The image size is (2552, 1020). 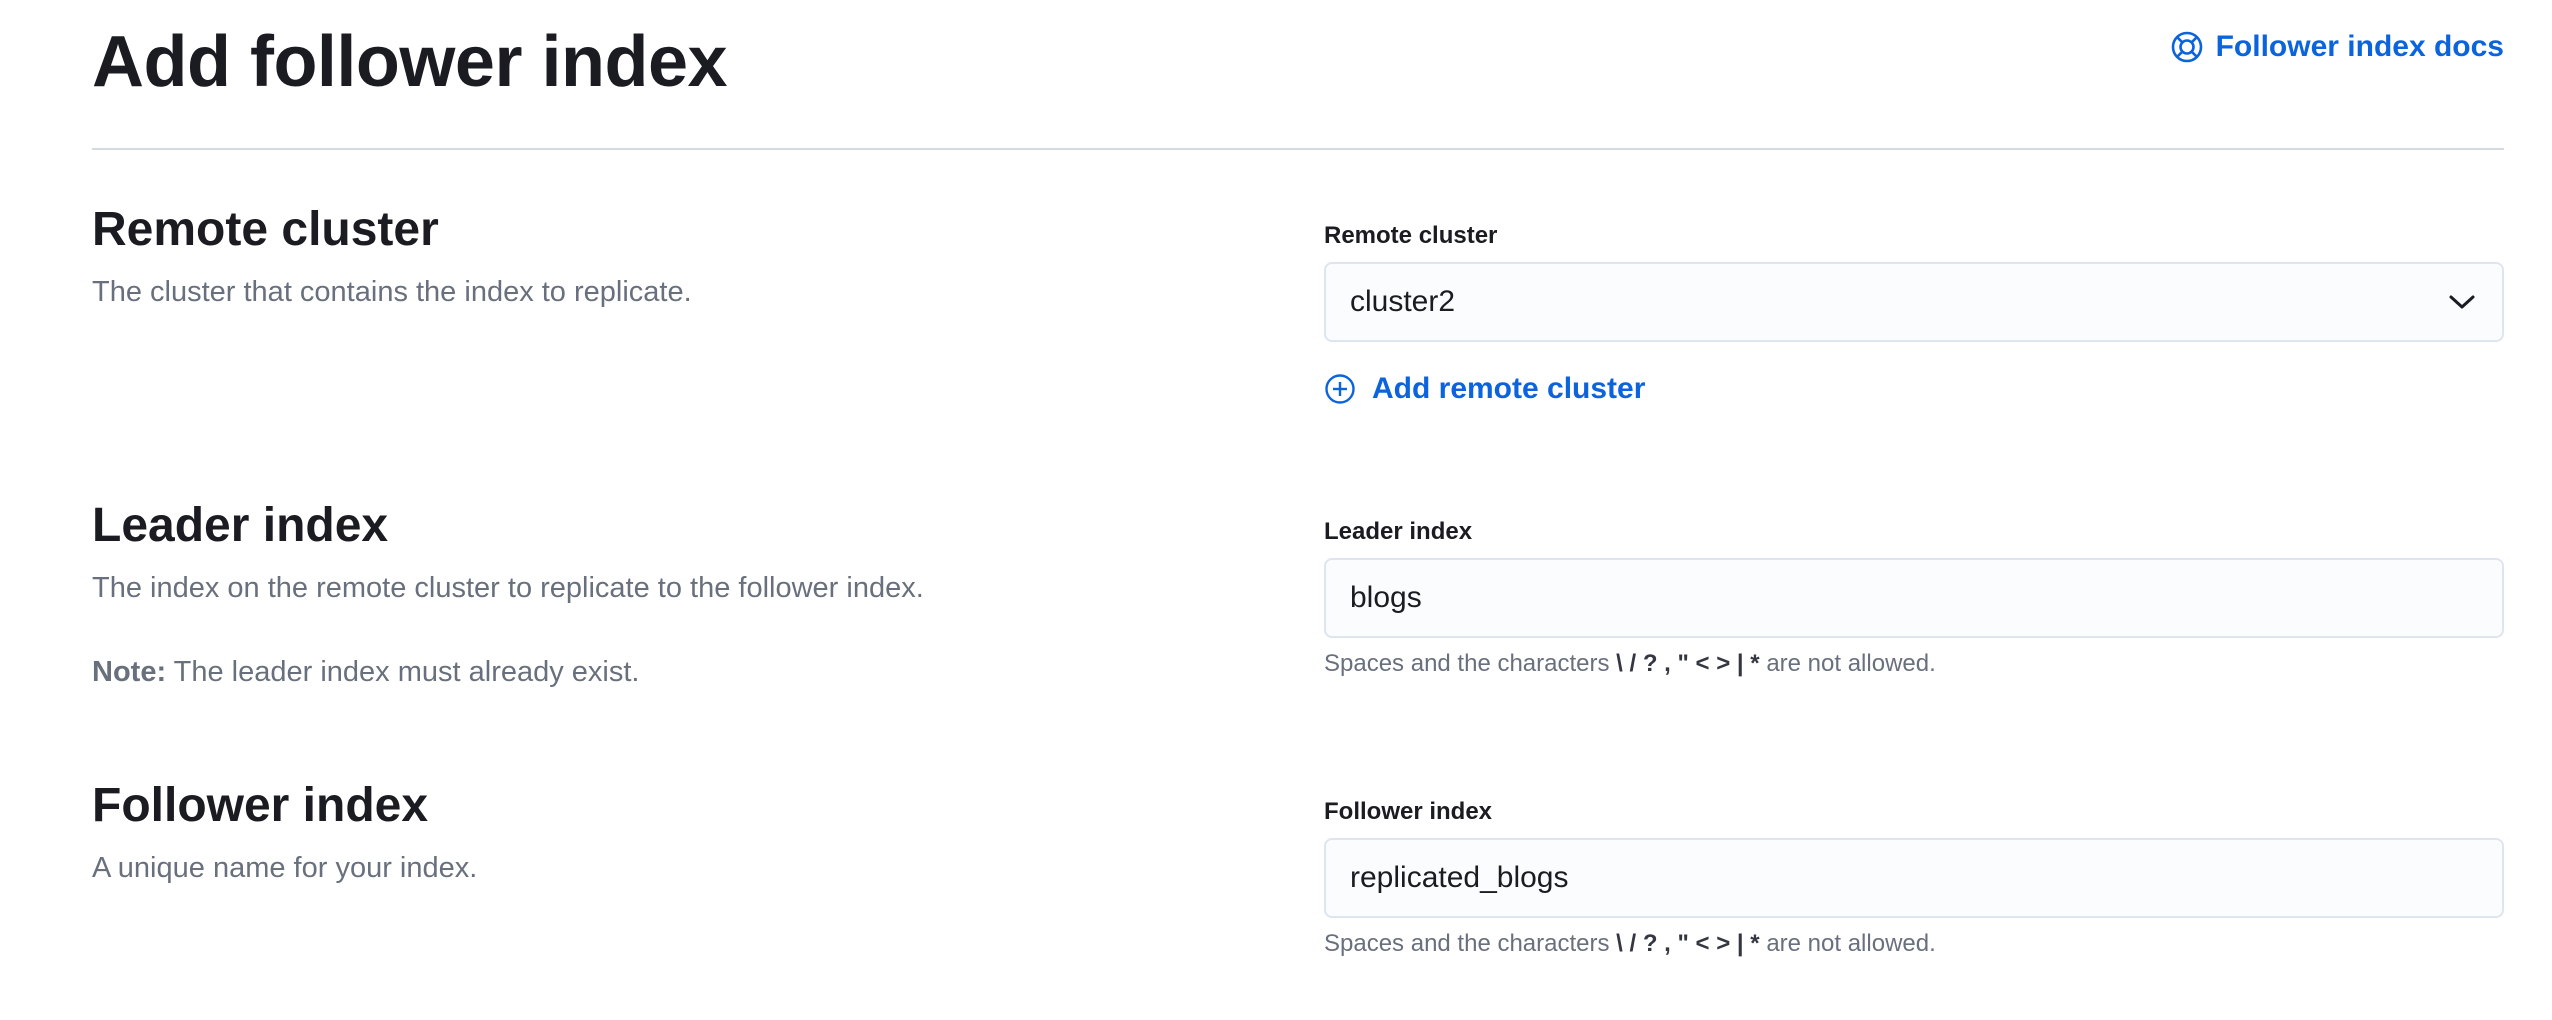 What do you see at coordinates (2462, 302) in the screenshot?
I see `chevron-down-icon` at bounding box center [2462, 302].